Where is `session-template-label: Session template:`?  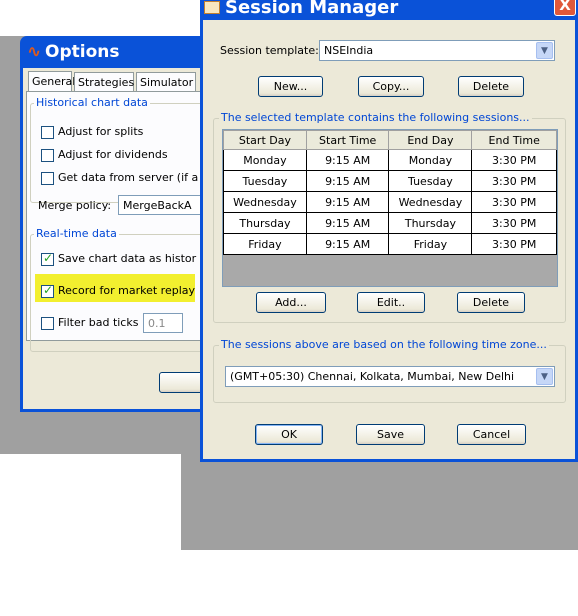
session-template-label: Session template: is located at coordinates (269, 50).